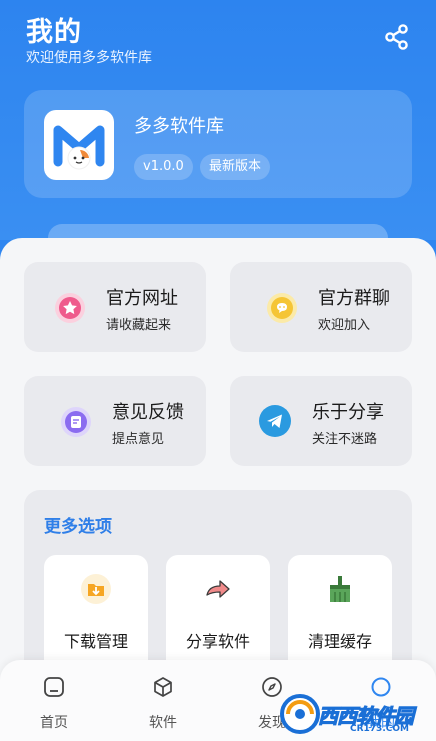  Describe the element at coordinates (163, 700) in the screenshot. I see `nav-item-software: 软件` at that location.